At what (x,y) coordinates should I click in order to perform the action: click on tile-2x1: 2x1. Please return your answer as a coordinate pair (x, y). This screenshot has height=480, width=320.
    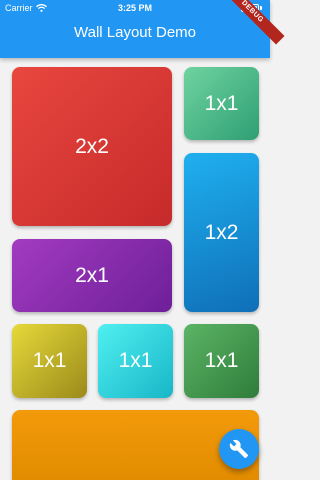
    Looking at the image, I should click on (92, 275).